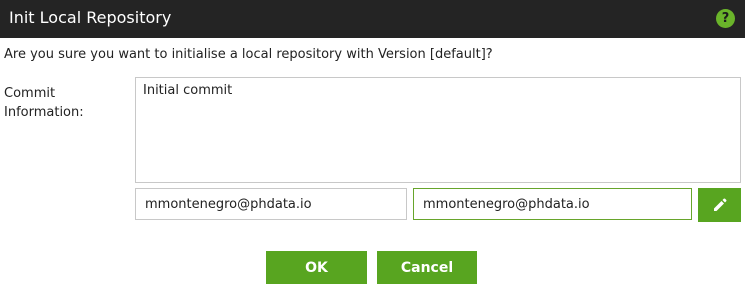 The width and height of the screenshot is (745, 294). Describe the element at coordinates (271, 204) in the screenshot. I see `author-email-input` at that location.